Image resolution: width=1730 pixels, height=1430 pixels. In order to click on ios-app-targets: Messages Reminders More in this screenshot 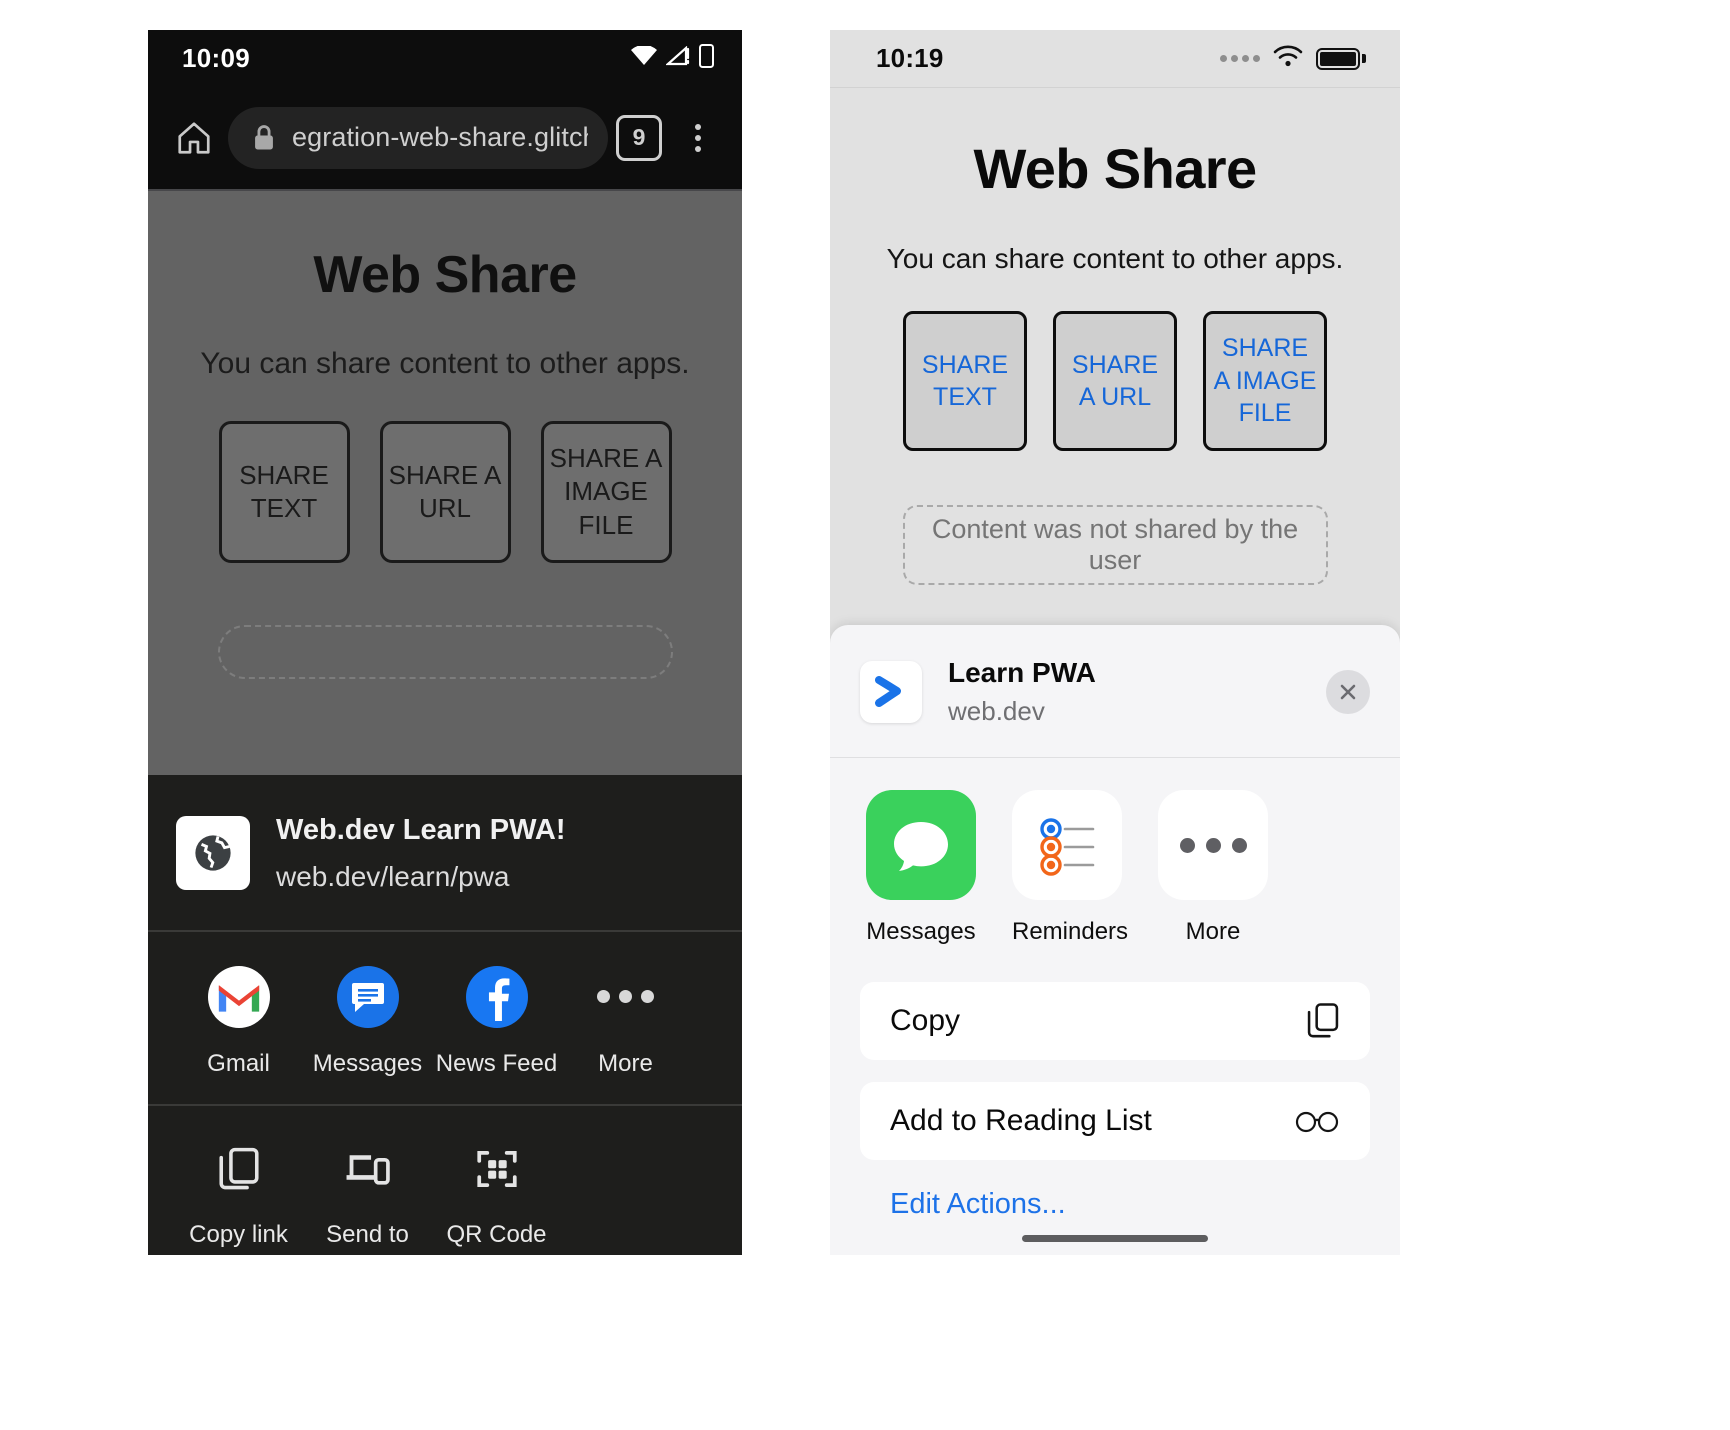, I will do `click(1115, 857)`.